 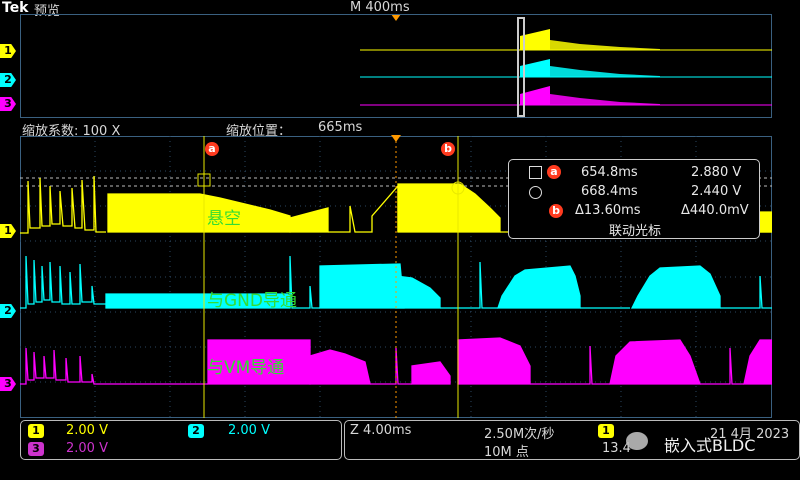 What do you see at coordinates (196, 431) in the screenshot?
I see `ch2-scale-badge: 2` at bounding box center [196, 431].